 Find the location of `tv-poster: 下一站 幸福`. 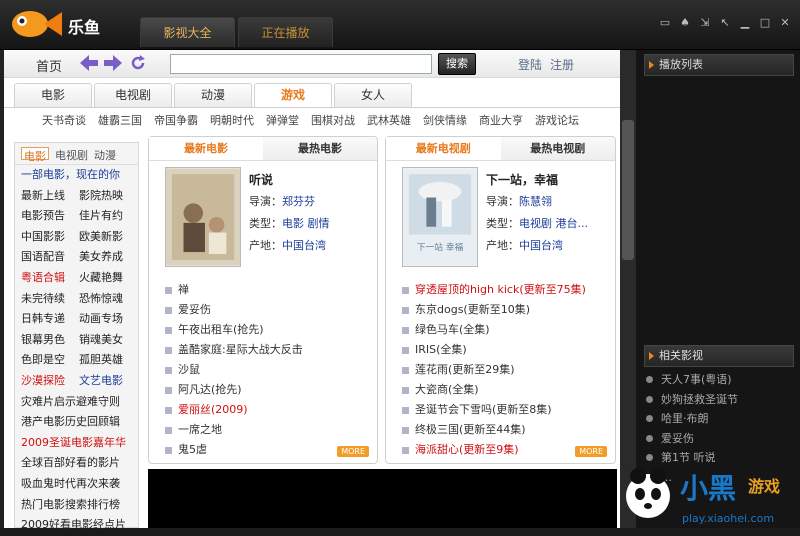

tv-poster: 下一站 幸福 is located at coordinates (440, 217).